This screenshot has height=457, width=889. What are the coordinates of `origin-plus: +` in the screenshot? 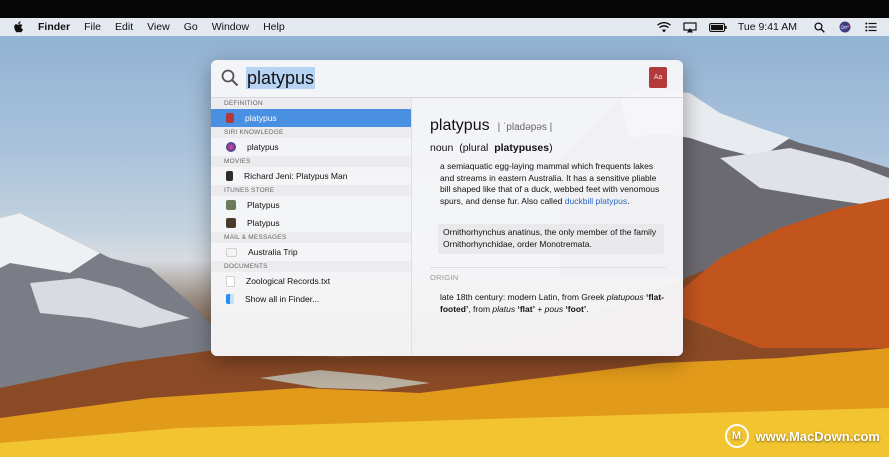 It's located at (539, 308).